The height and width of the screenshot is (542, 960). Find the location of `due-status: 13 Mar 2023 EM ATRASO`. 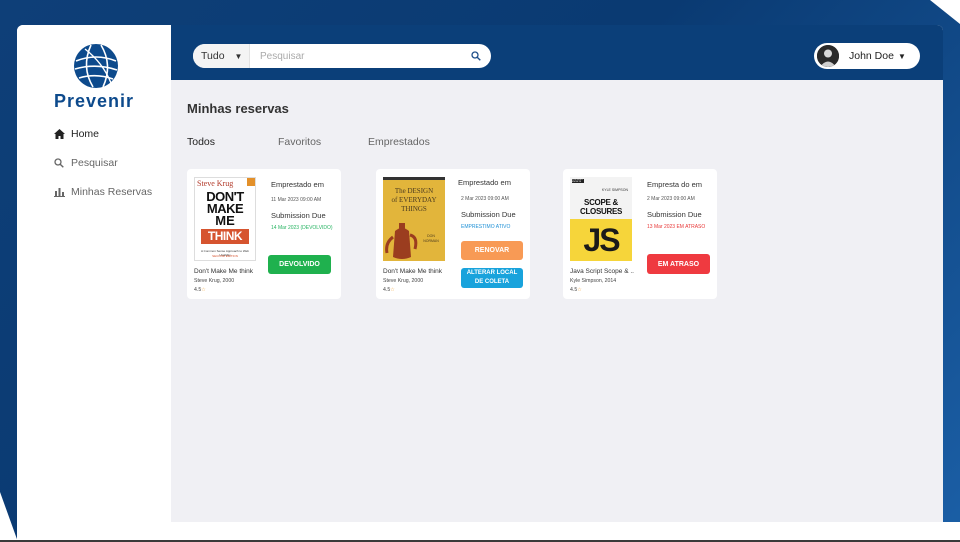

due-status: 13 Mar 2023 EM ATRASO is located at coordinates (676, 227).